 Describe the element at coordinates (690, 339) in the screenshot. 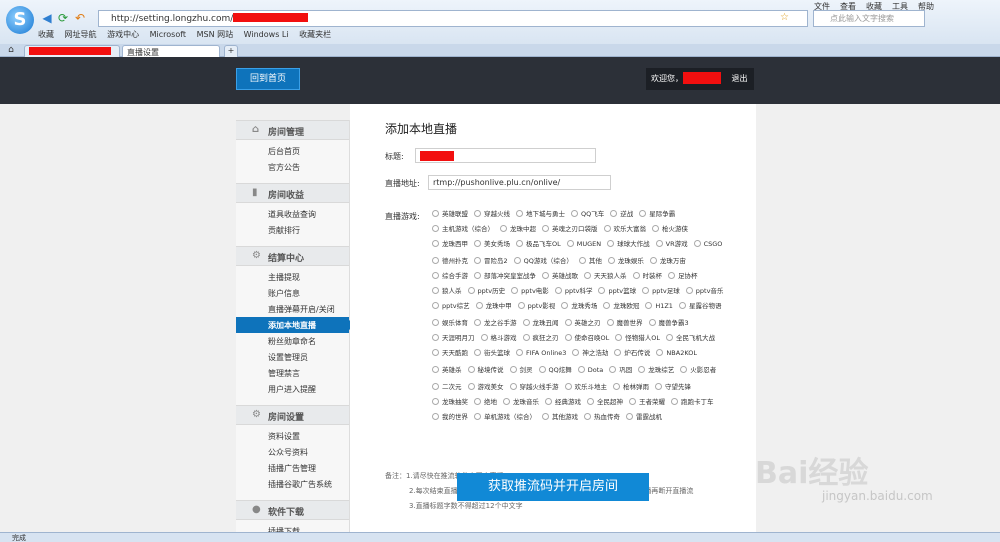

I see `game-option: 全民飞机大战` at that location.